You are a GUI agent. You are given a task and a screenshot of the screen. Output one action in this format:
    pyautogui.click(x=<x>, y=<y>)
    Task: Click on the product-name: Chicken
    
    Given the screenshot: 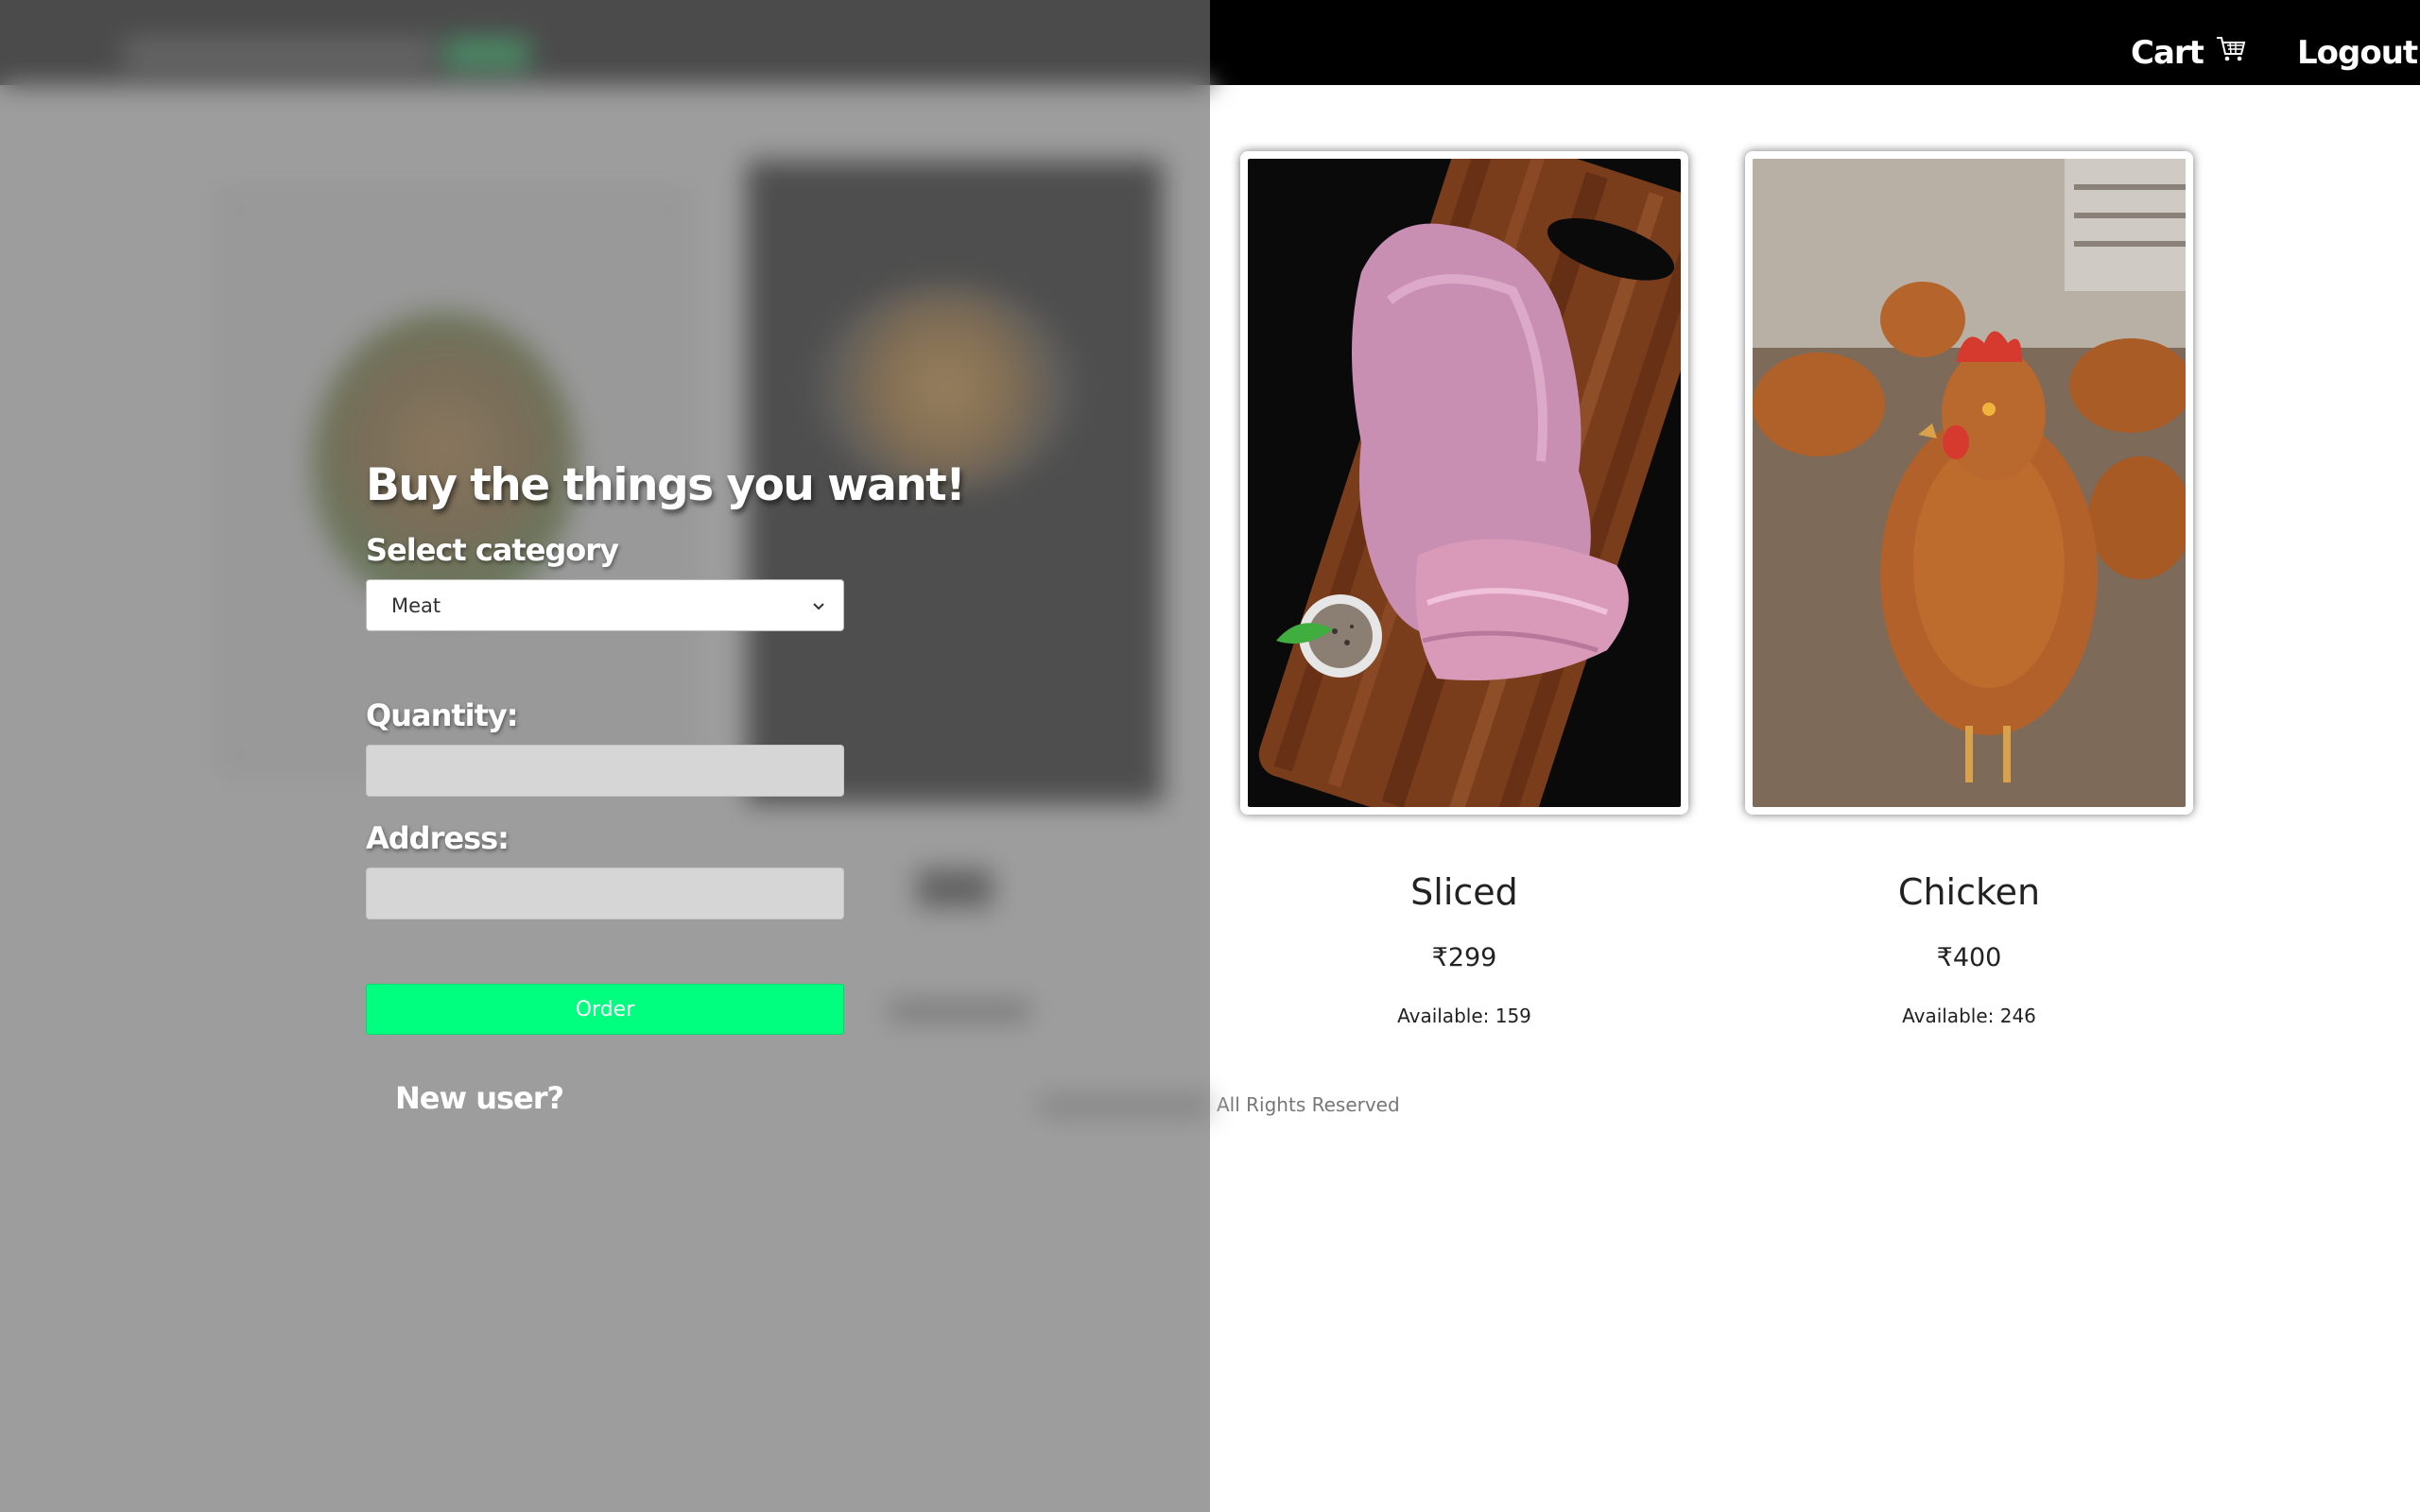 What is the action you would take?
    pyautogui.click(x=1969, y=892)
    